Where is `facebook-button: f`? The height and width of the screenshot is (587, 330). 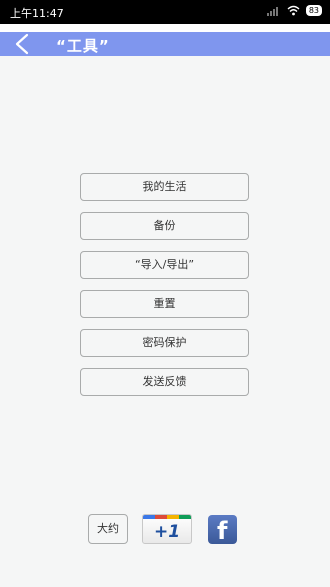 facebook-button: f is located at coordinates (222, 530).